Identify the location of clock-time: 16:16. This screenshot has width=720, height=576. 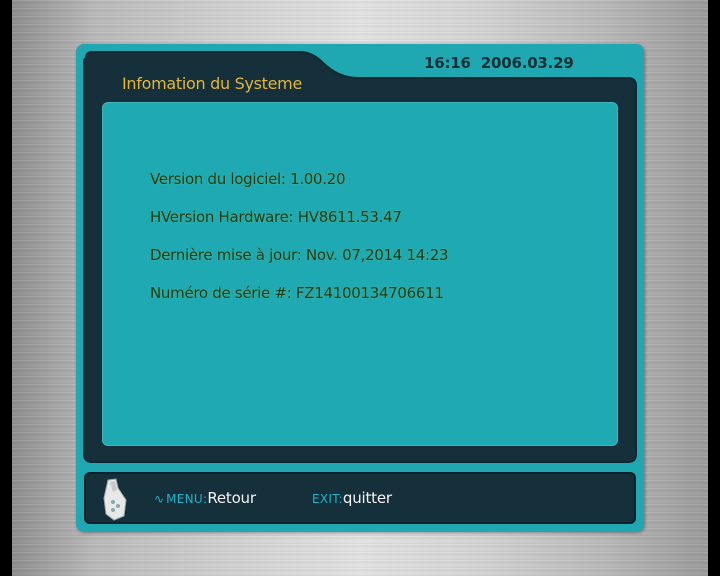
(447, 63).